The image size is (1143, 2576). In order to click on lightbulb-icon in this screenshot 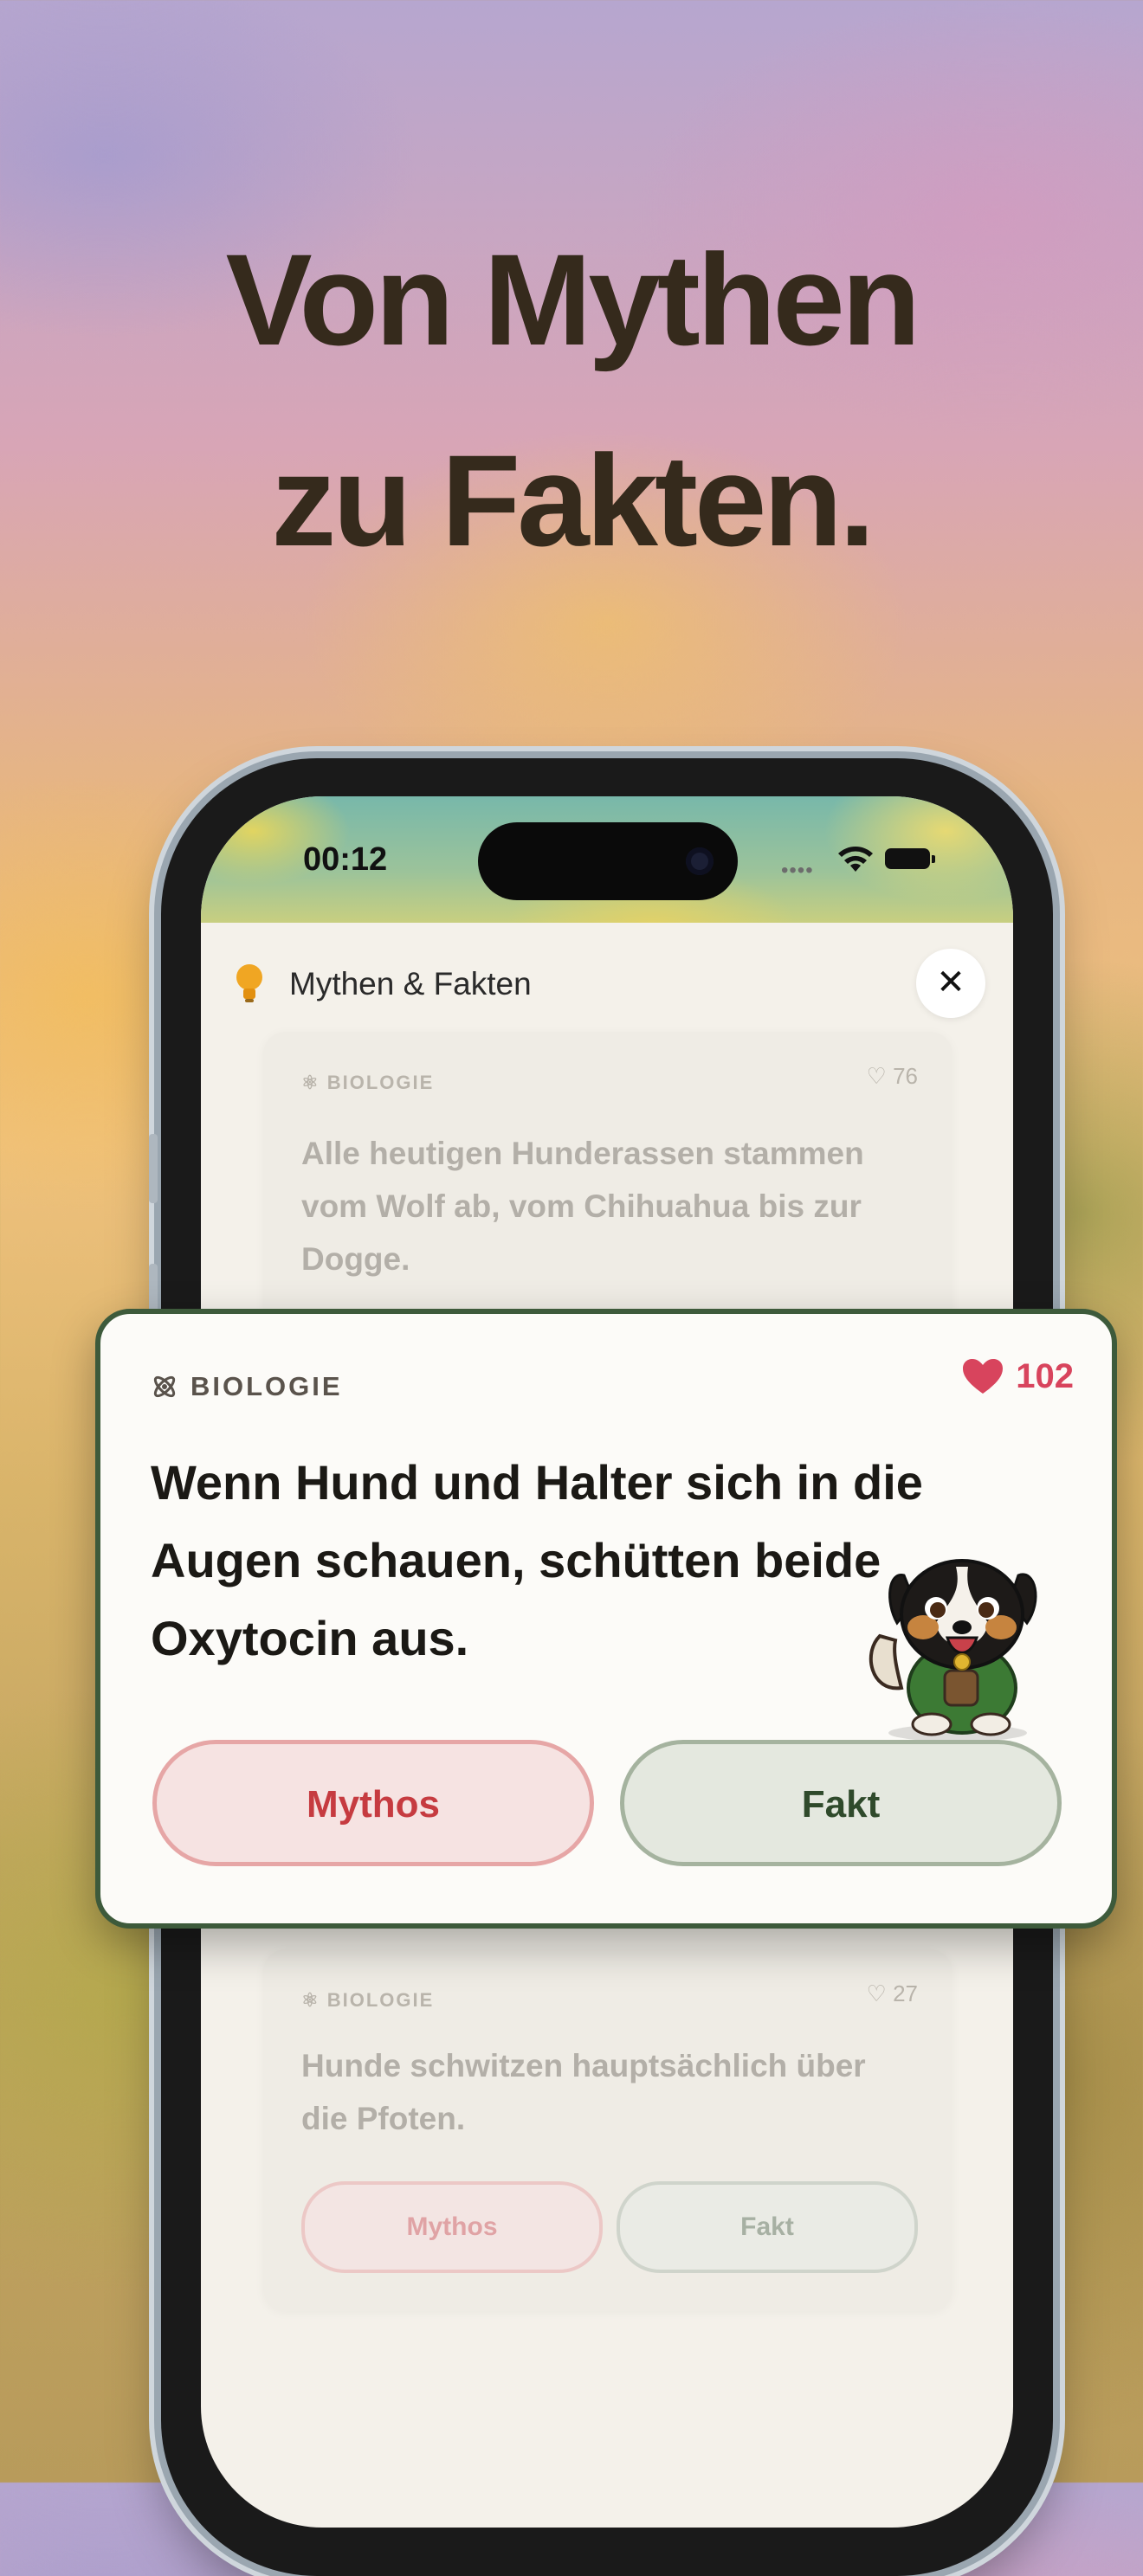, I will do `click(249, 983)`.